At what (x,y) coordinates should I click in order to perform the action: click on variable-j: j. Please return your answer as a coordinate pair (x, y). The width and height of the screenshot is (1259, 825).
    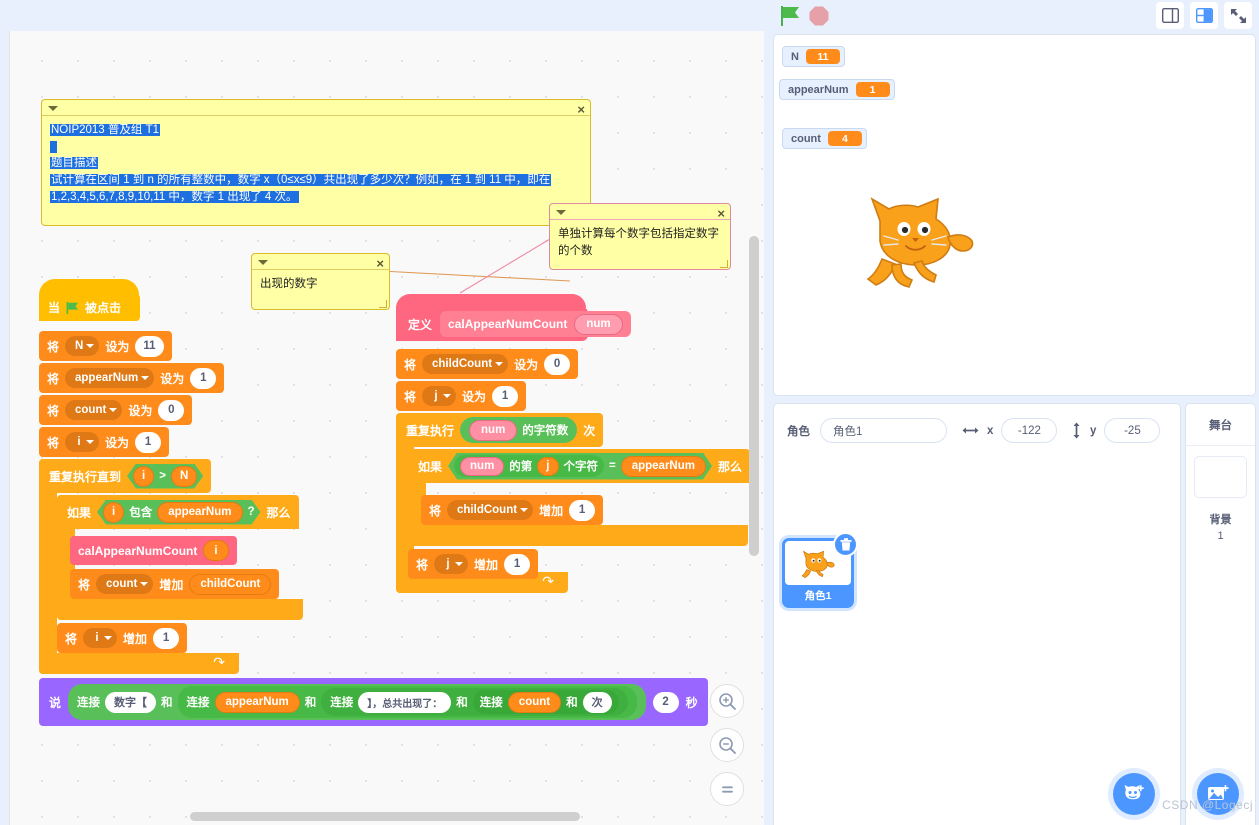
    Looking at the image, I should click on (547, 466).